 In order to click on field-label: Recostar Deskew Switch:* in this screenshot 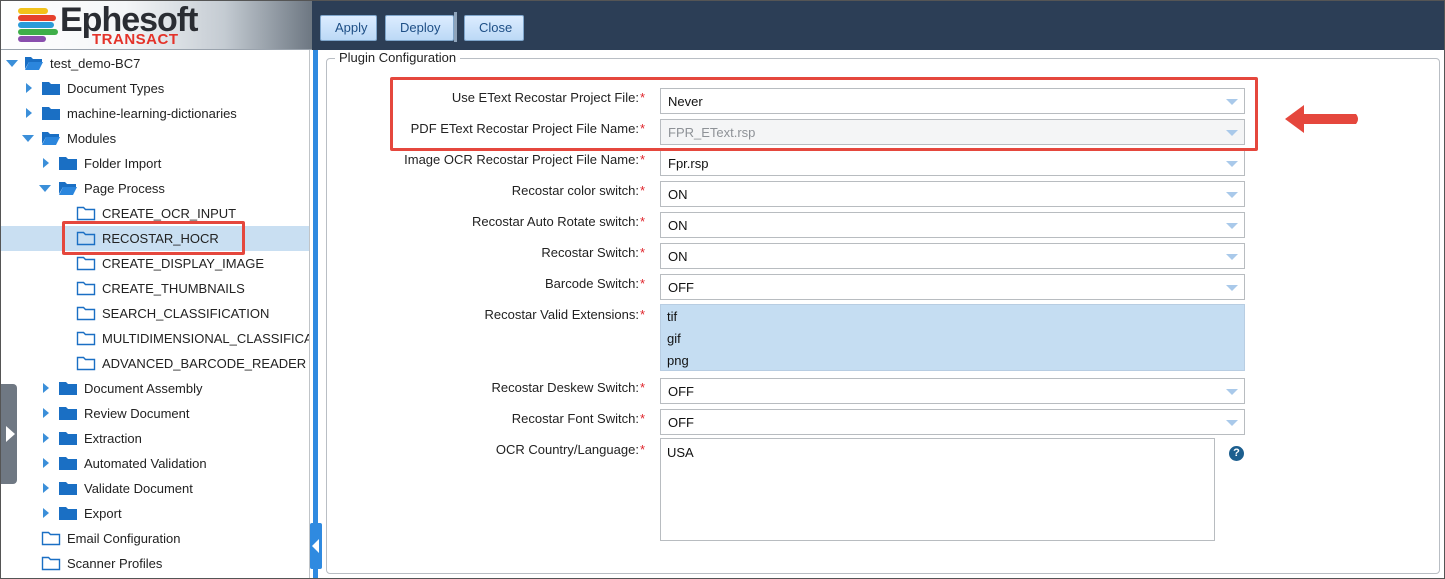, I will do `click(568, 387)`.